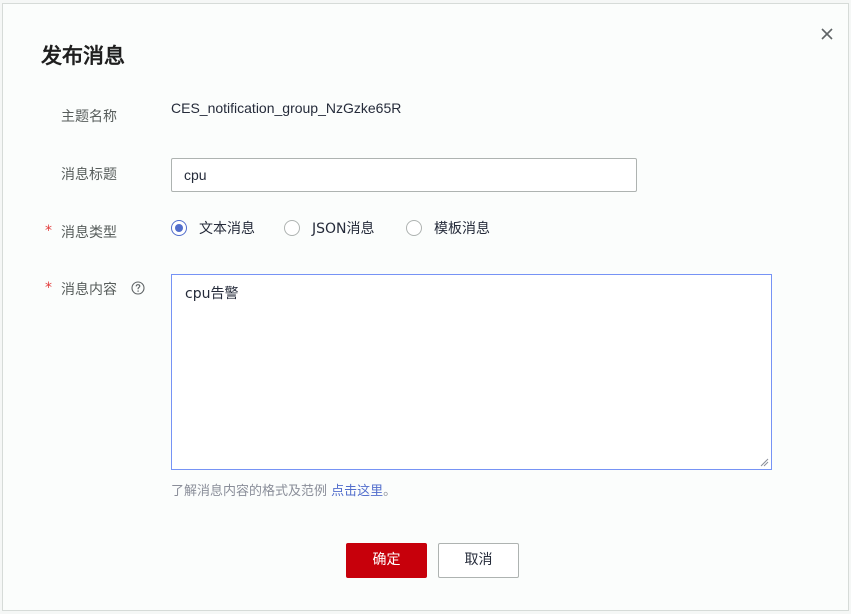  What do you see at coordinates (827, 34) in the screenshot?
I see `close-icon` at bounding box center [827, 34].